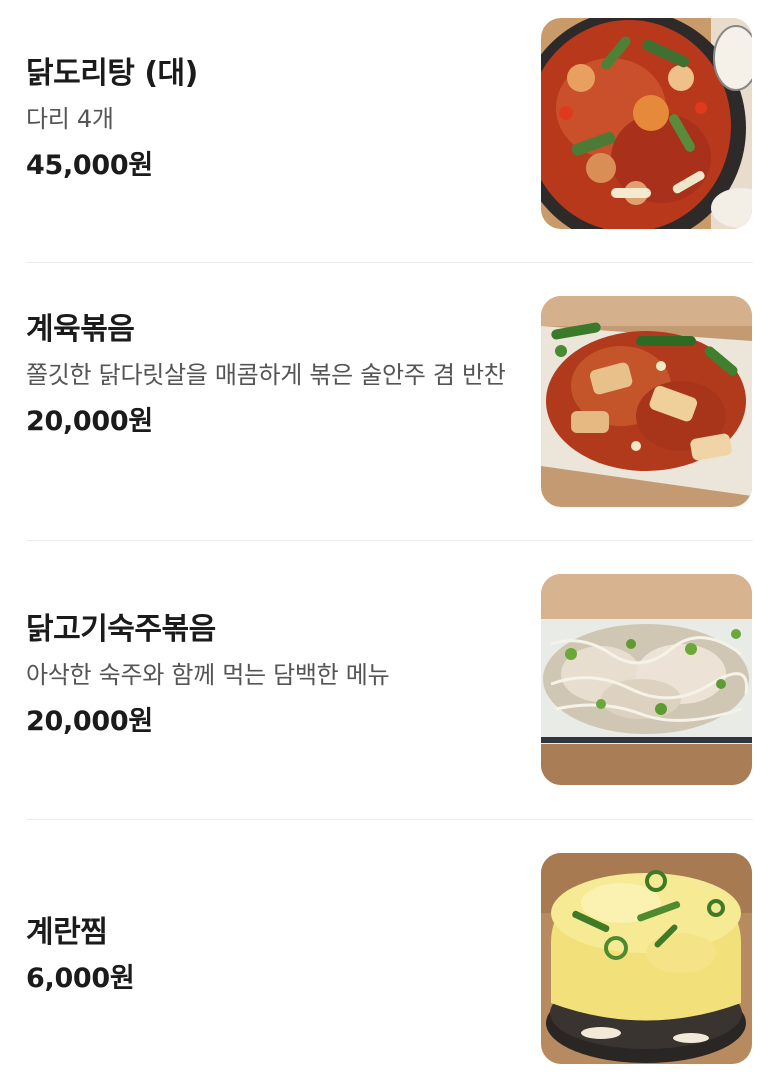 The width and height of the screenshot is (773, 1083). I want to click on menu-item-text: 계육볶음 쫄깃한 닭다릿살을 매콤하게 볶은 술안주 겸 반찬 20,000원, so click(266, 375).